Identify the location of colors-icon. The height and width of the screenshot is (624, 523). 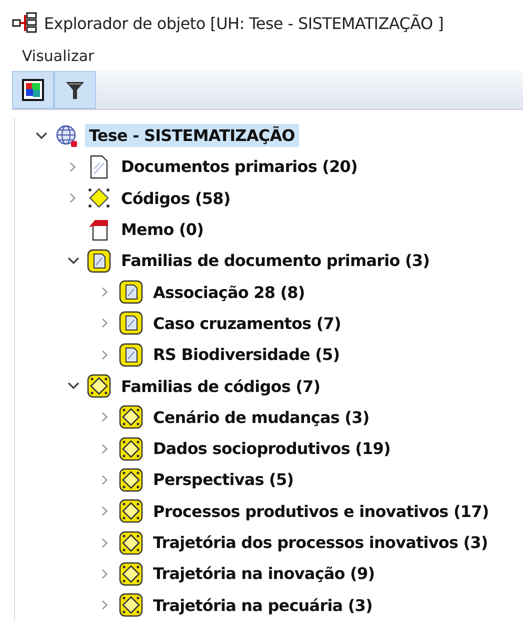
(33, 90).